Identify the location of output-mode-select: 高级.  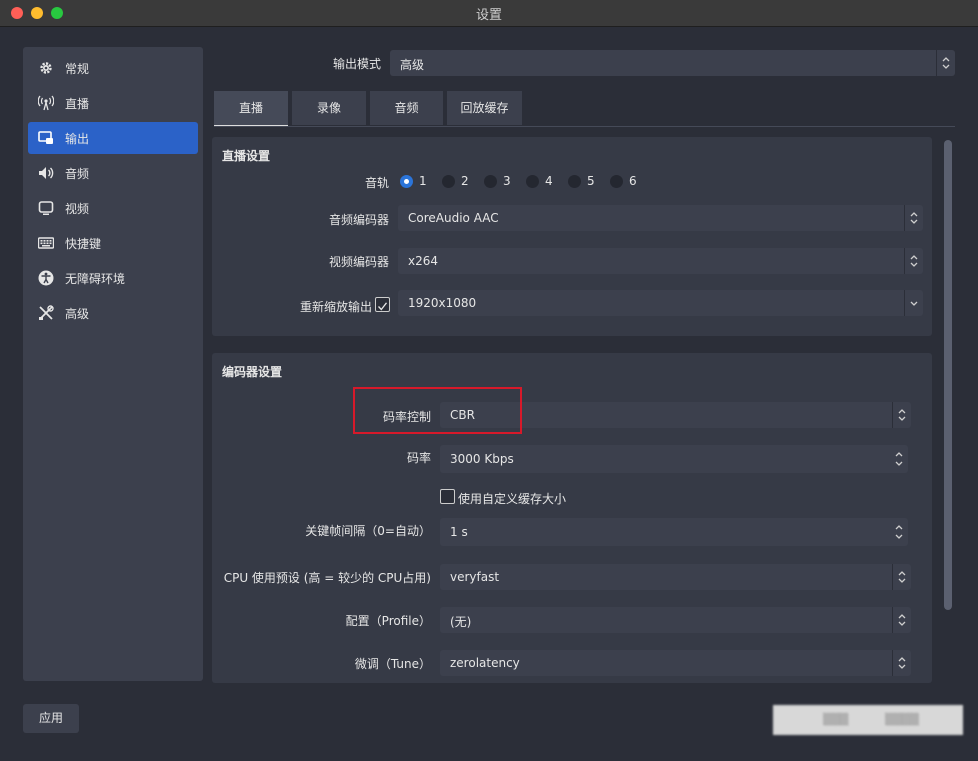
(672, 63).